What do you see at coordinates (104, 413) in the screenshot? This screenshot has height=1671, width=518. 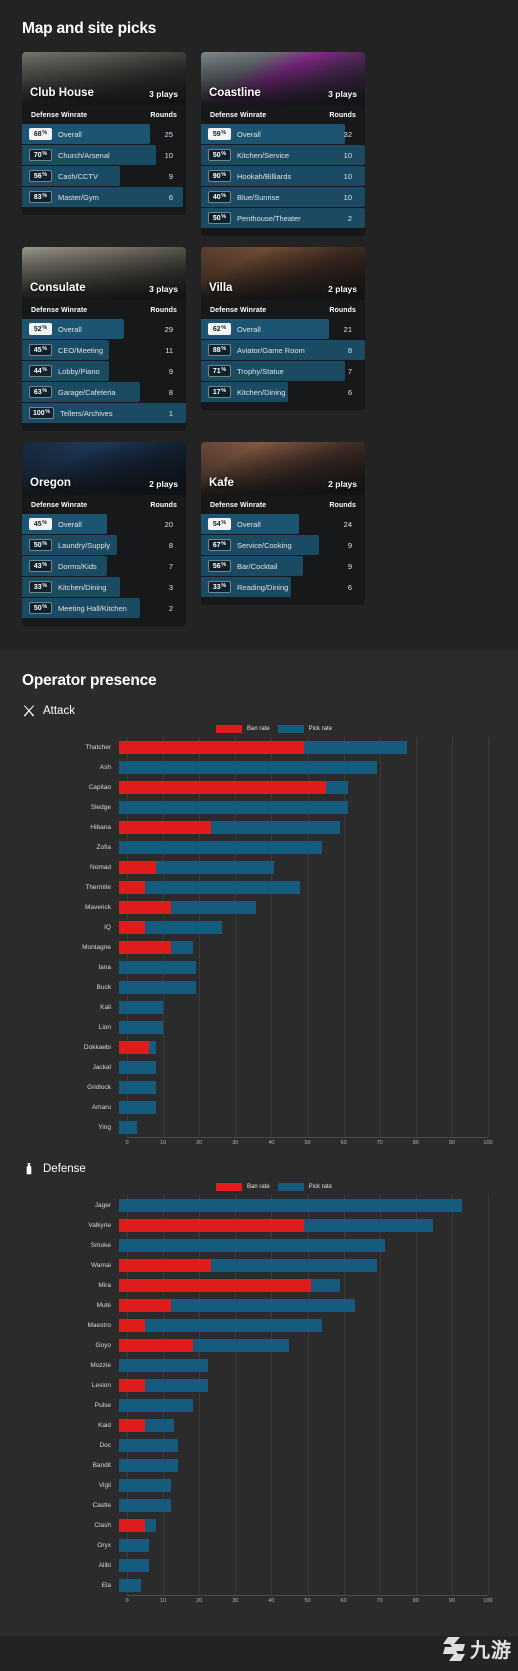 I see `site-row: 100% Tellers/Archives 1` at bounding box center [104, 413].